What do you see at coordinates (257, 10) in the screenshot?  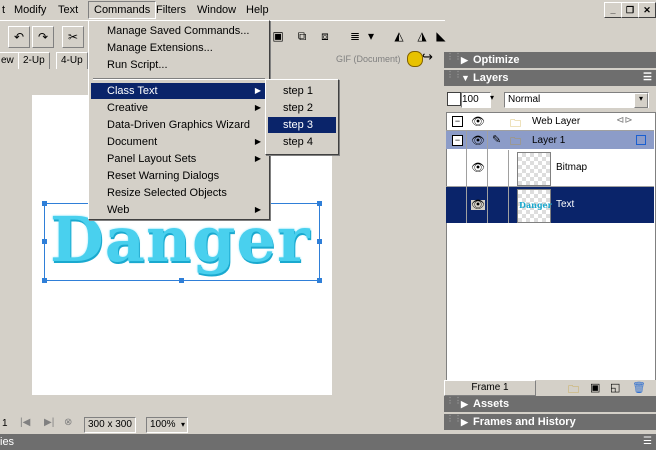 I see `menu-help: Help` at bounding box center [257, 10].